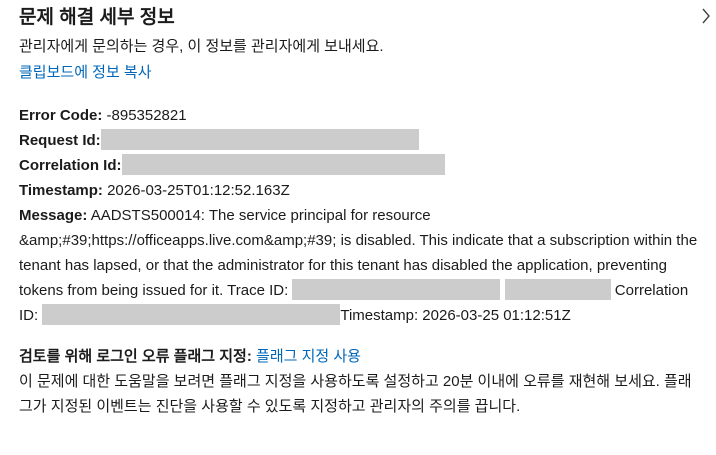 This screenshot has width=716, height=455. I want to click on trace-id-redacted-part1, so click(396, 289).